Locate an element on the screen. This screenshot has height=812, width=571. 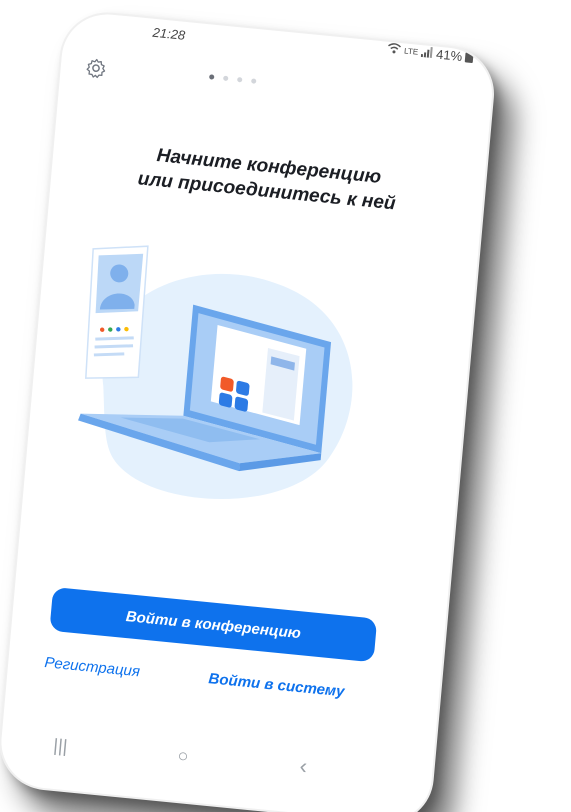
settings-gear-icon is located at coordinates (96, 68).